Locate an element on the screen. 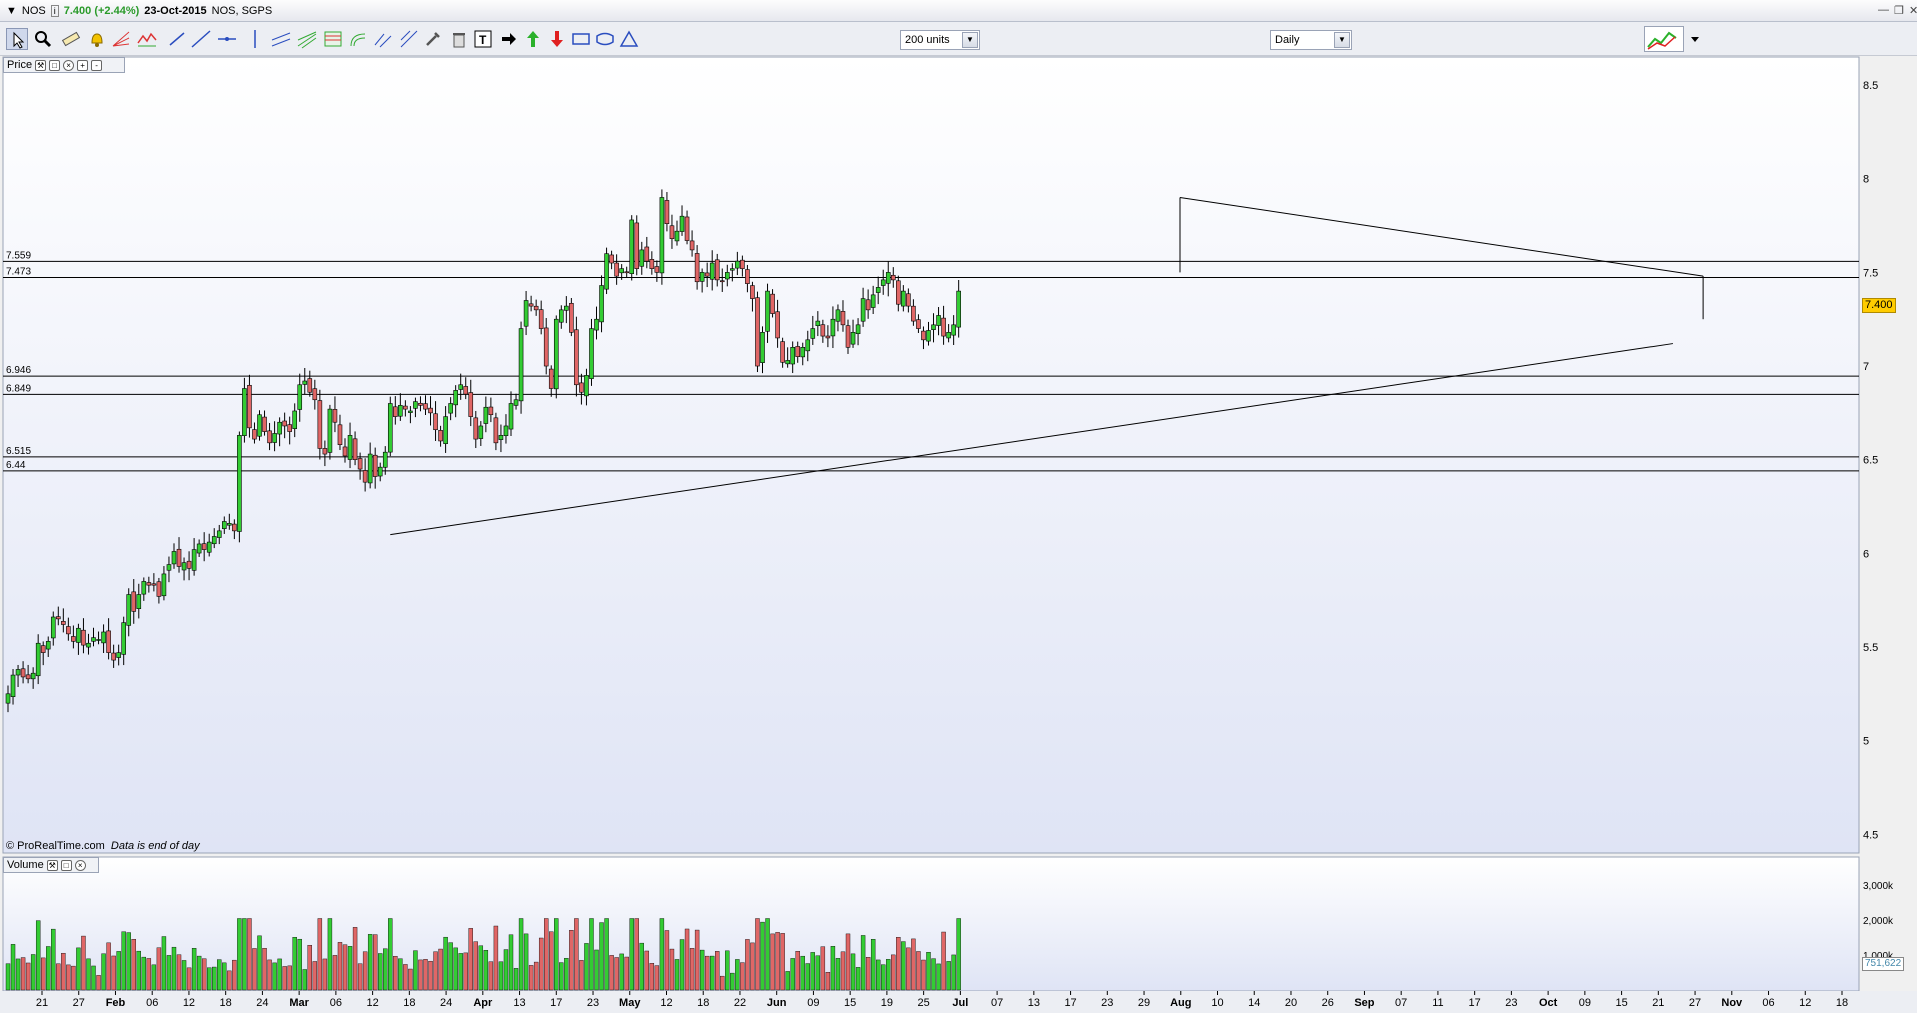 This screenshot has width=1917, height=1013. current-volume-tag: 751,622 is located at coordinates (1883, 964).